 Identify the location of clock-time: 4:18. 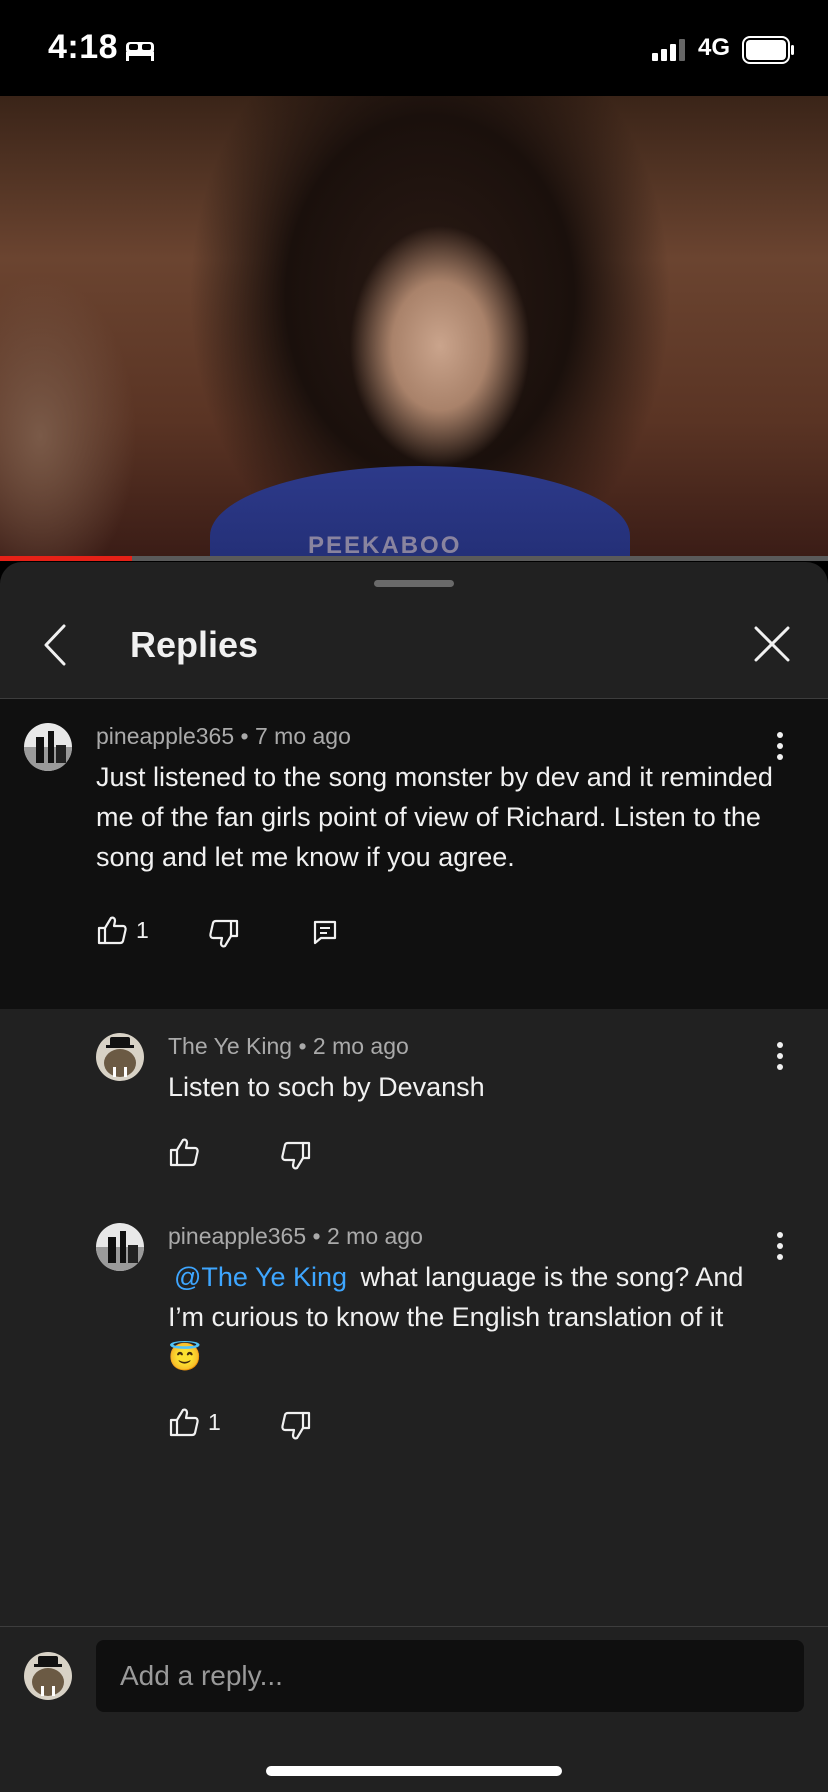
(83, 47).